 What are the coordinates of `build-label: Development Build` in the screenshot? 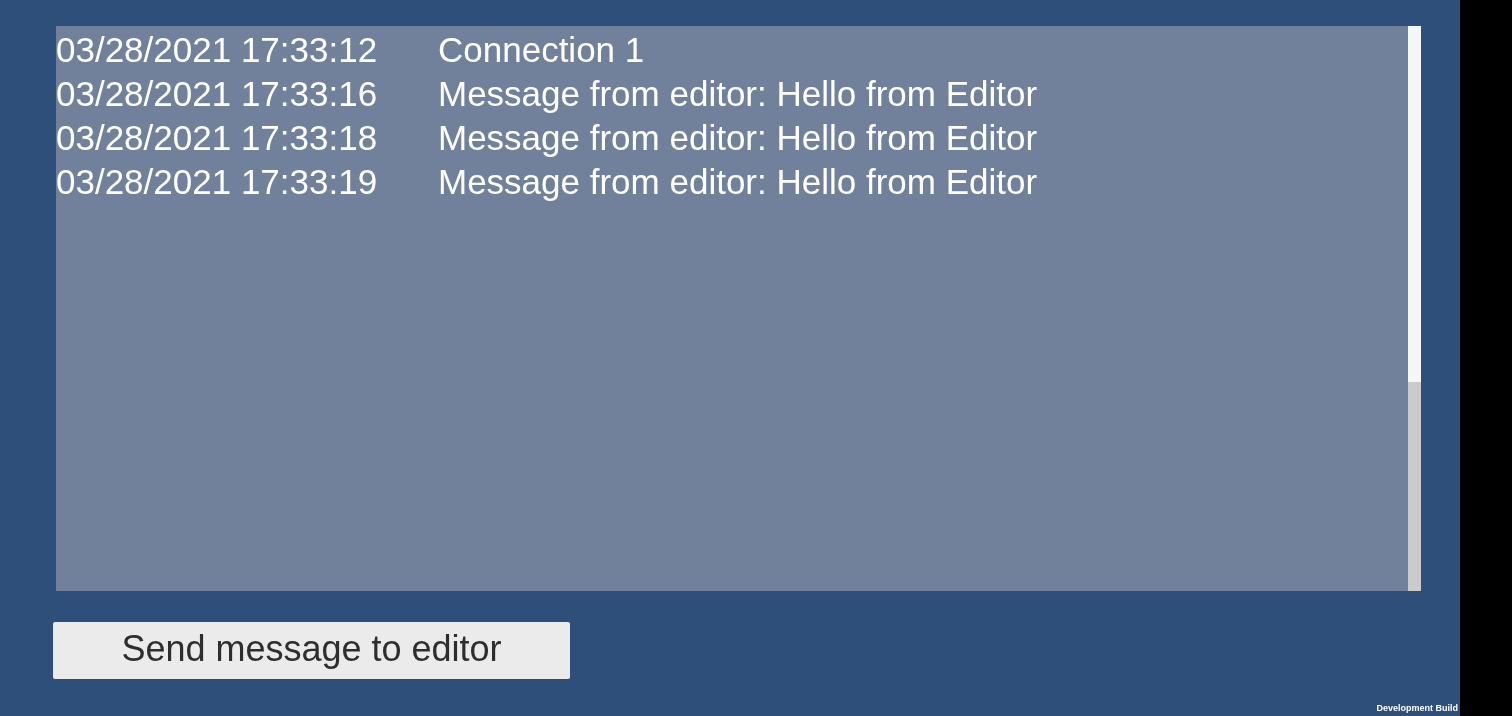 It's located at (1417, 708).